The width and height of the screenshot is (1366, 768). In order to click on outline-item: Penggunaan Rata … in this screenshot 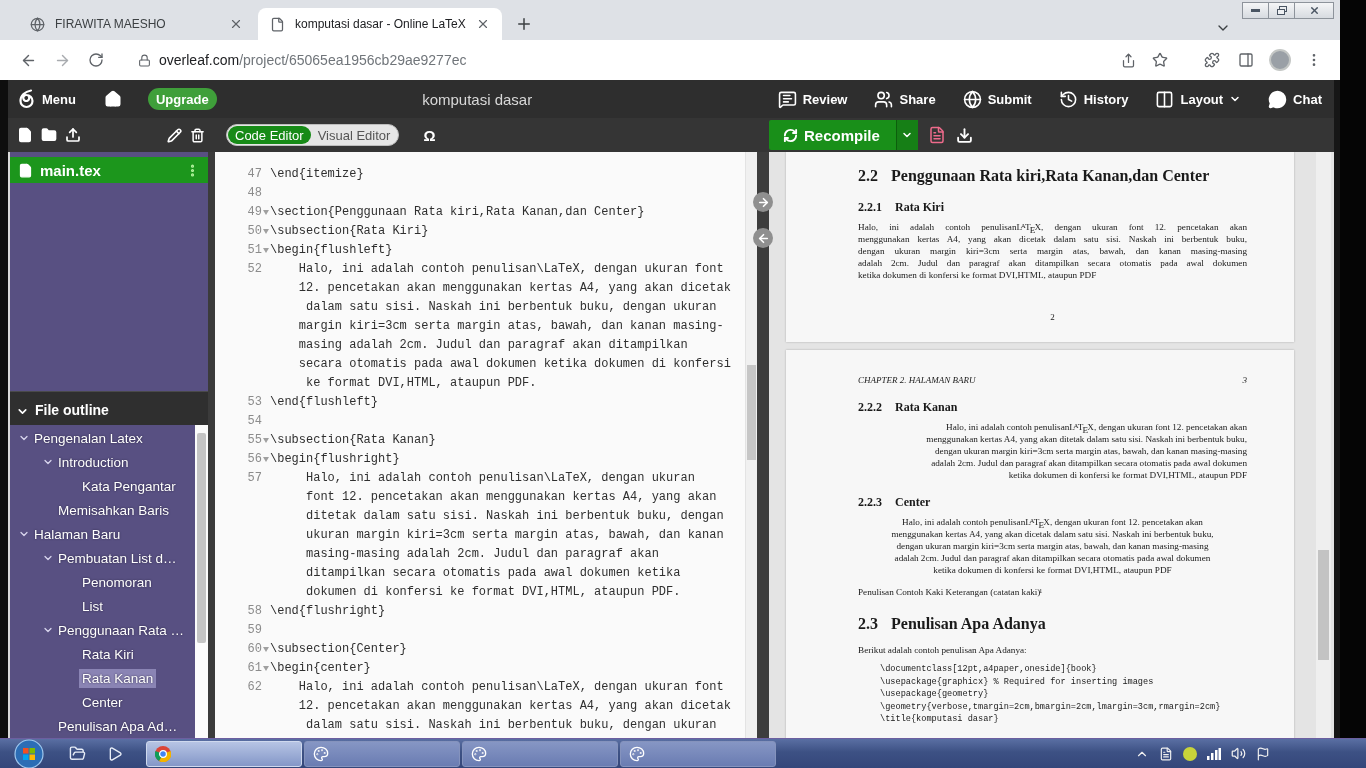, I will do `click(121, 630)`.